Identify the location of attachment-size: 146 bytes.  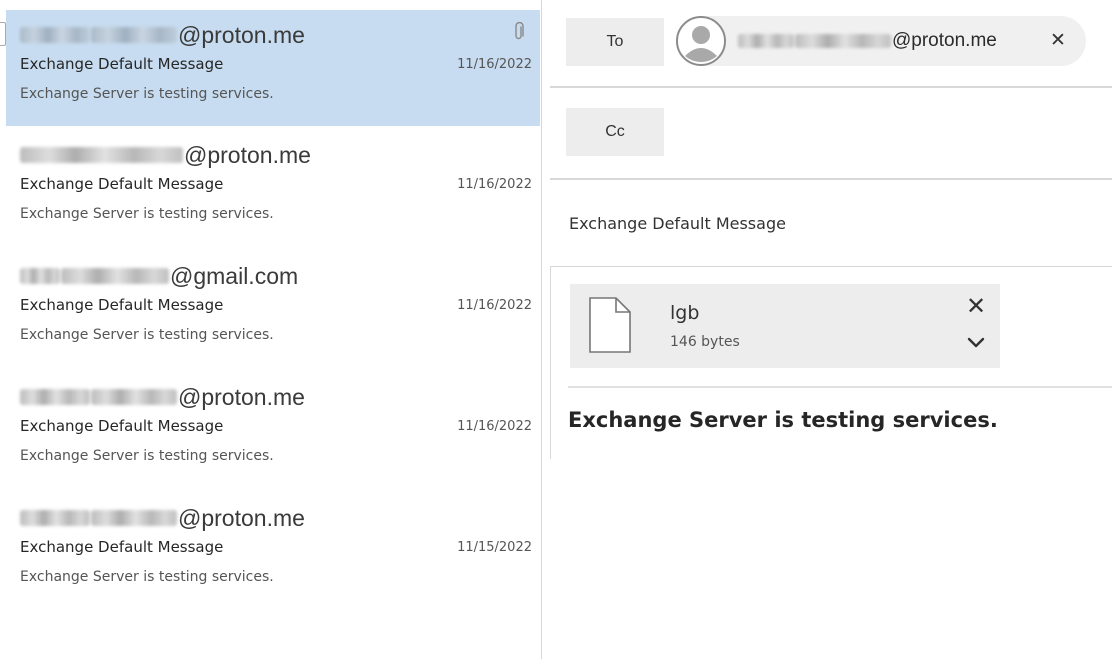
(705, 342).